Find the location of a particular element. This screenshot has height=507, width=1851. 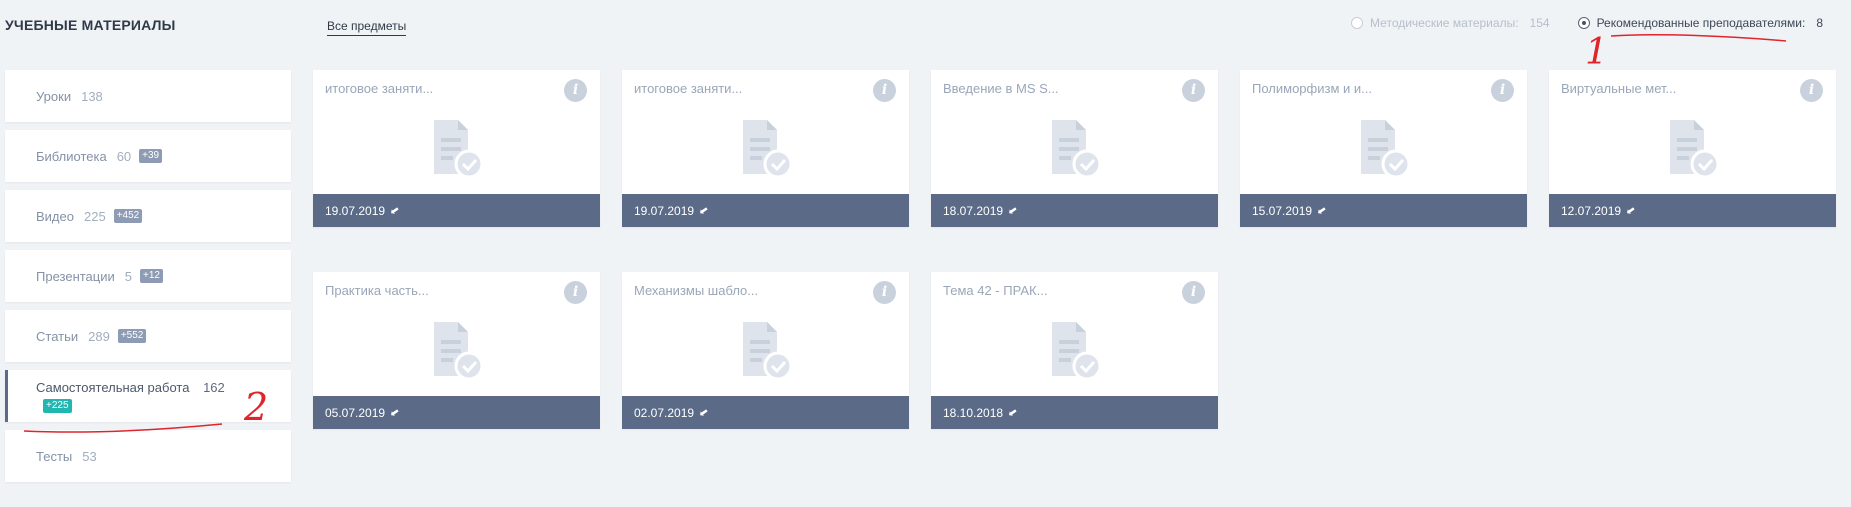

radio-methodical is located at coordinates (1357, 23).